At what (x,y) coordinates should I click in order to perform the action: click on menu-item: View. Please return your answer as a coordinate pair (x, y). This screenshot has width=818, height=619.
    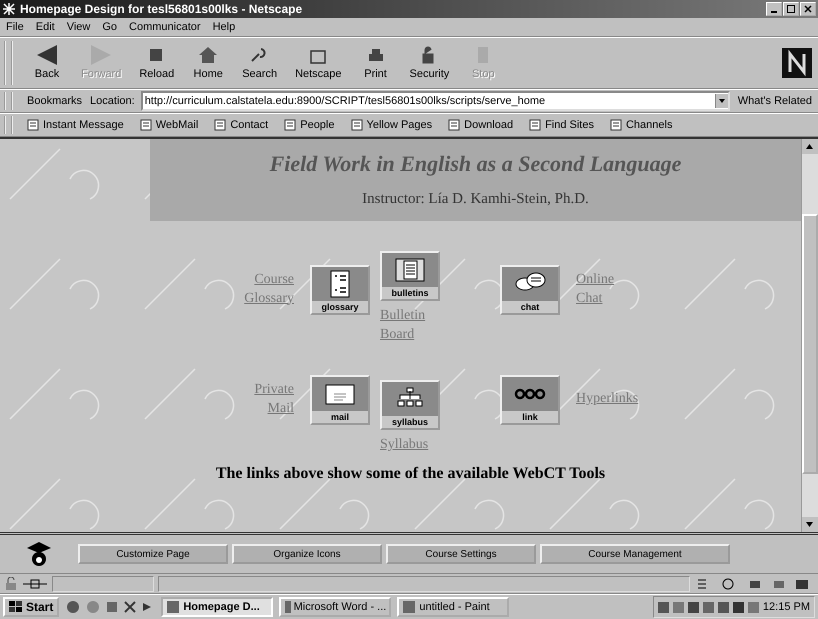
    Looking at the image, I should click on (78, 26).